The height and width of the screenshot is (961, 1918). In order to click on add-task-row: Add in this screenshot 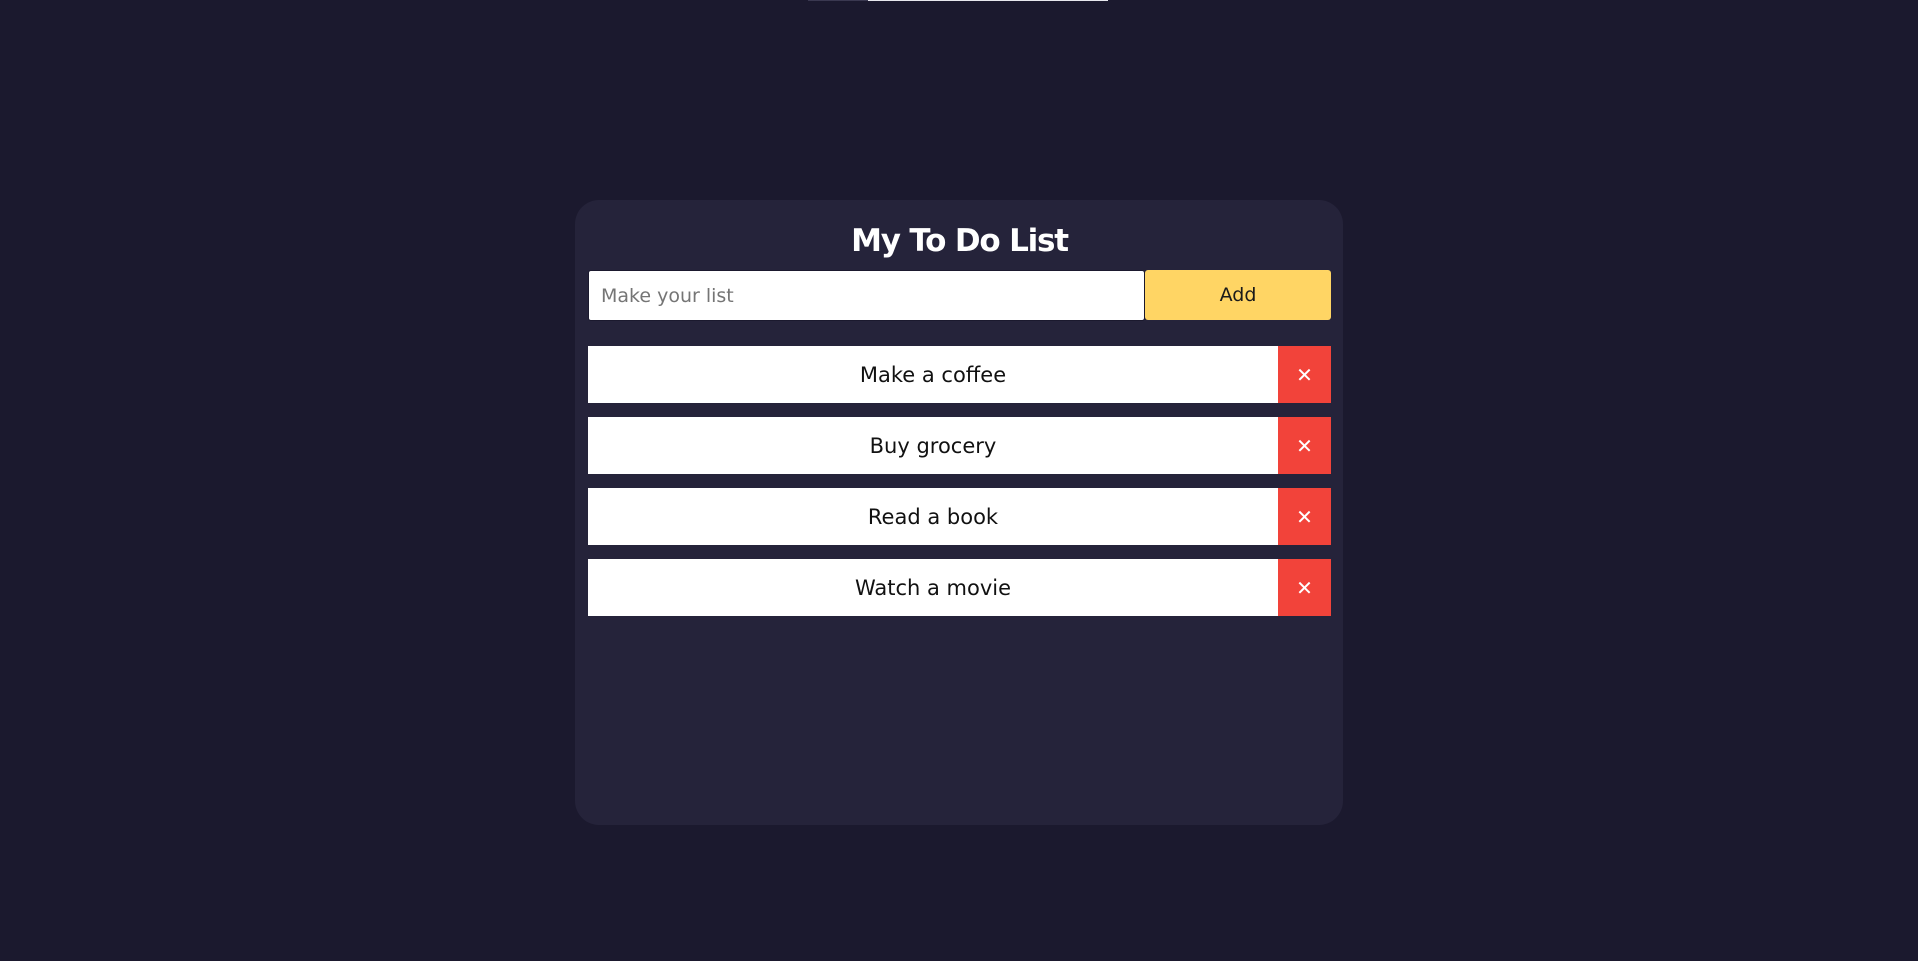, I will do `click(959, 295)`.